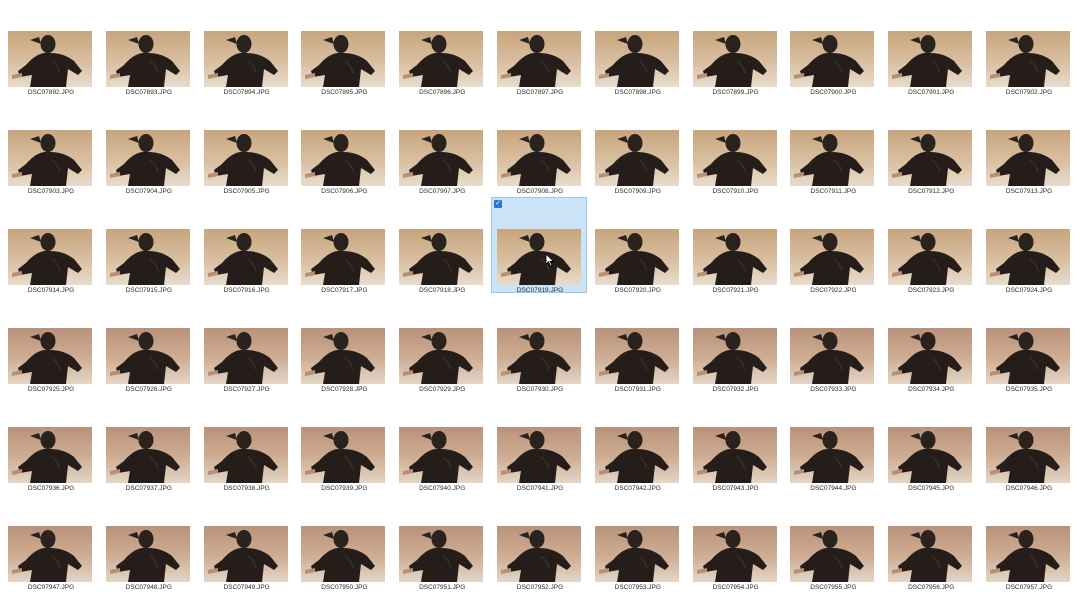  I want to click on file-item: DSC07953.JPG, so click(637, 542).